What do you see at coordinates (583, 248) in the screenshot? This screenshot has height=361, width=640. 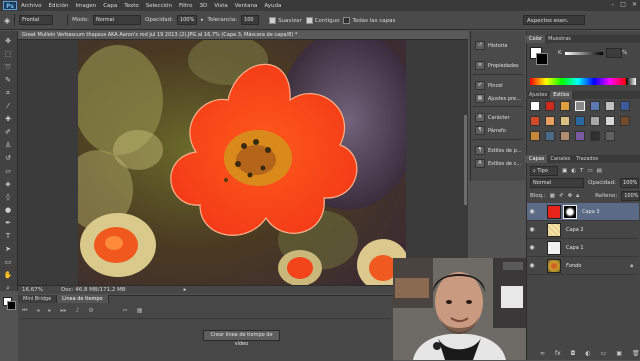 I see `layer-row: ◉ Capa 1` at bounding box center [583, 248].